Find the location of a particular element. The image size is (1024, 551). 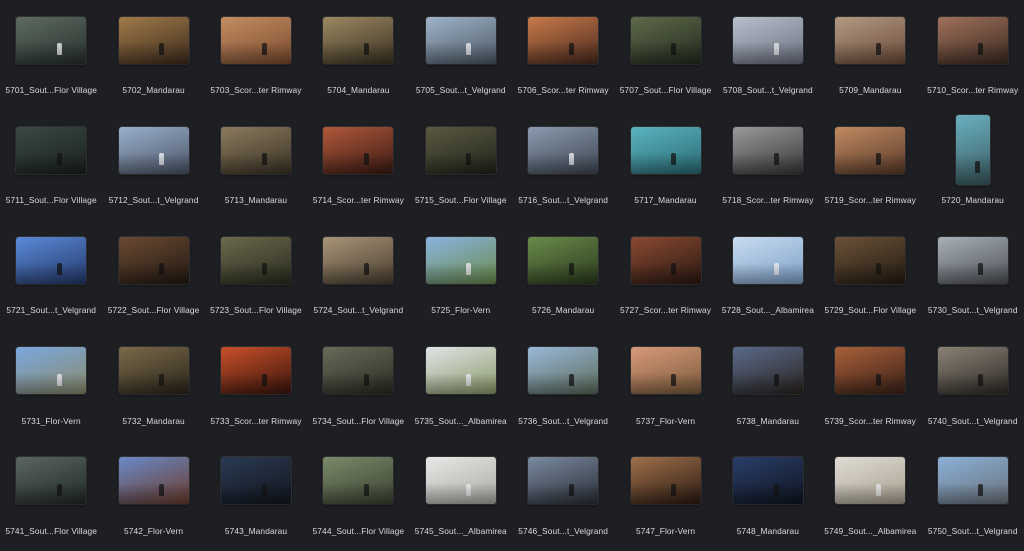

file-item: 5744_Sout...Flor Village is located at coordinates (358, 496).